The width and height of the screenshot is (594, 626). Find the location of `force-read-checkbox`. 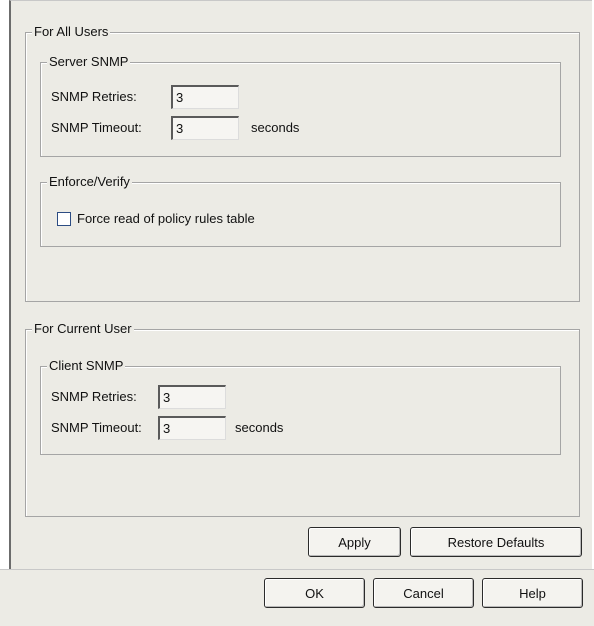

force-read-checkbox is located at coordinates (64, 219).